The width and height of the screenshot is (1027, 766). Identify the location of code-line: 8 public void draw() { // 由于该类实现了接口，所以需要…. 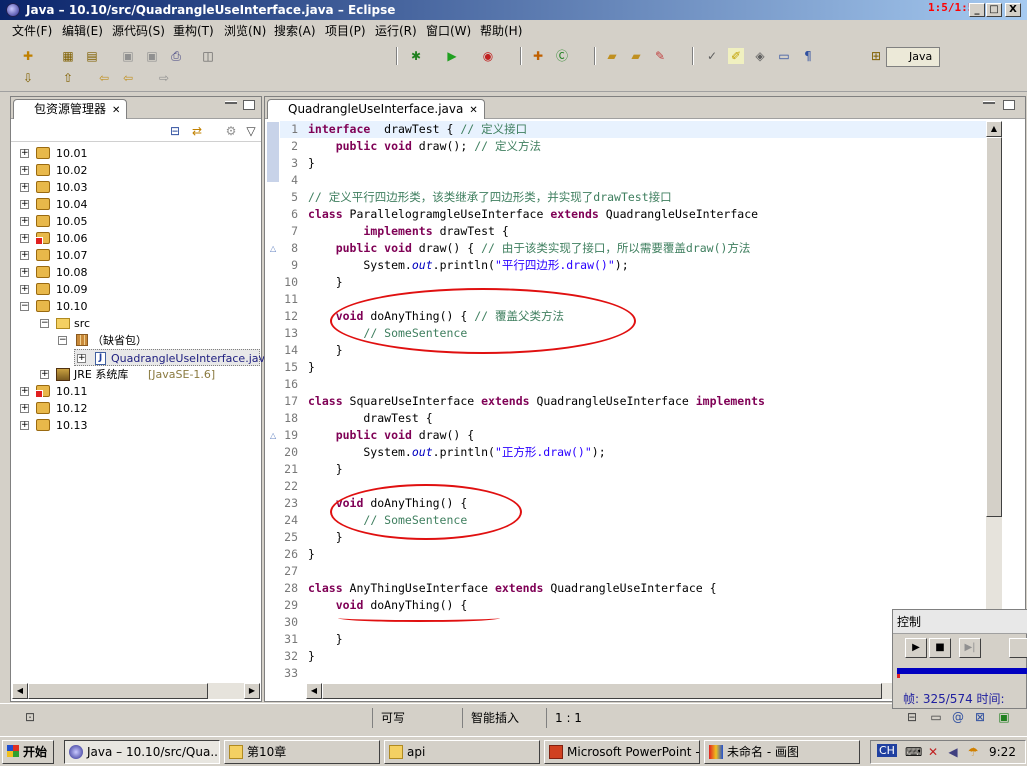
(633, 248).